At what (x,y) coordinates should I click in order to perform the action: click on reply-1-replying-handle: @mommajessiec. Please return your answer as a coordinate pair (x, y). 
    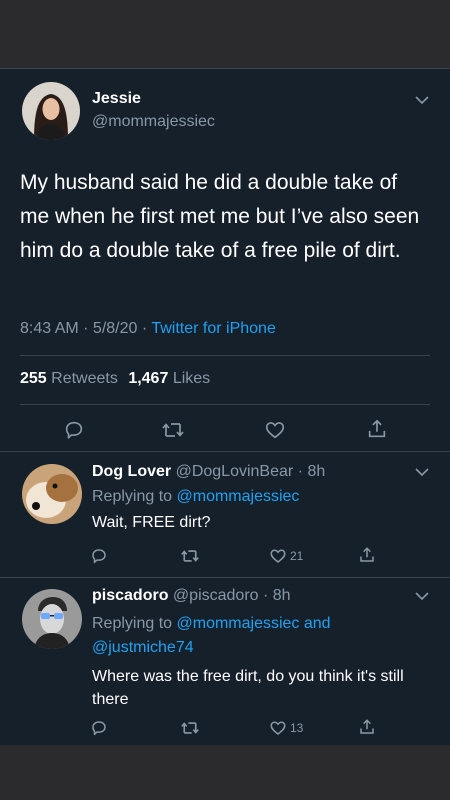
    Looking at the image, I should click on (238, 496).